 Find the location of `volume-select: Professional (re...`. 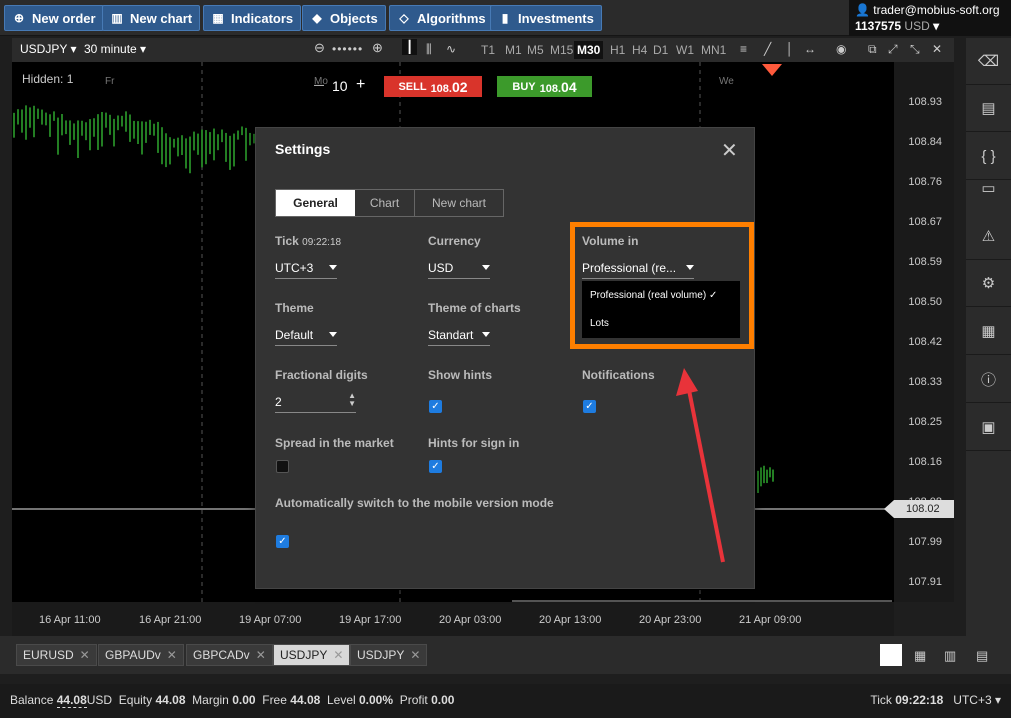

volume-select: Professional (re... is located at coordinates (638, 270).